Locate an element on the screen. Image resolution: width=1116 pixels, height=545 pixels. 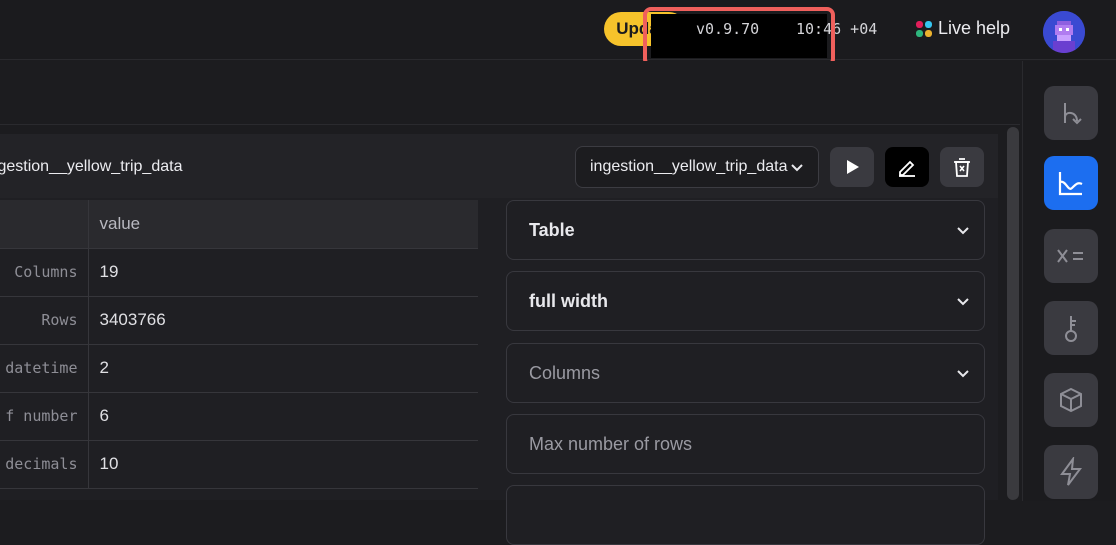
row-key: Rows is located at coordinates (44, 320).